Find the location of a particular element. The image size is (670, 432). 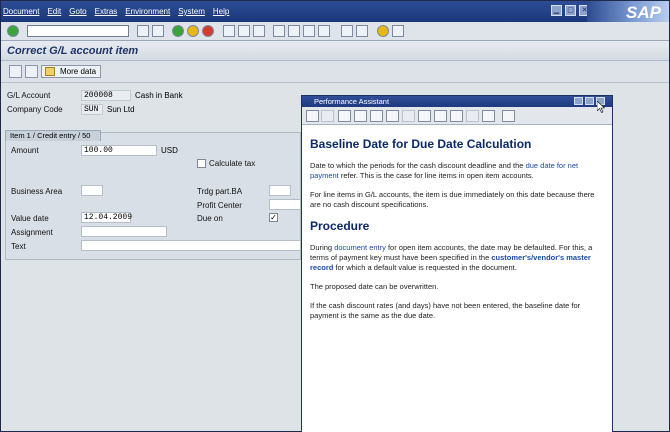

first-page-icon is located at coordinates (279, 31).